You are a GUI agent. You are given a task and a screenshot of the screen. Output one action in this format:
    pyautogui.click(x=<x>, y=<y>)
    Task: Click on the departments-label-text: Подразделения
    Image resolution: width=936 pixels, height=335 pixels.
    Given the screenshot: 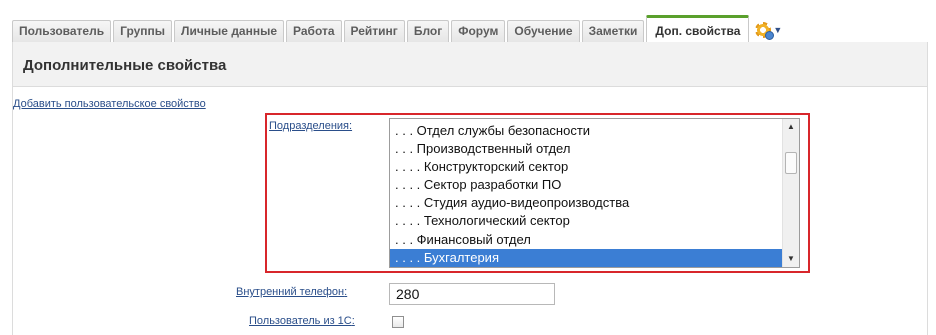 What is the action you would take?
    pyautogui.click(x=309, y=126)
    